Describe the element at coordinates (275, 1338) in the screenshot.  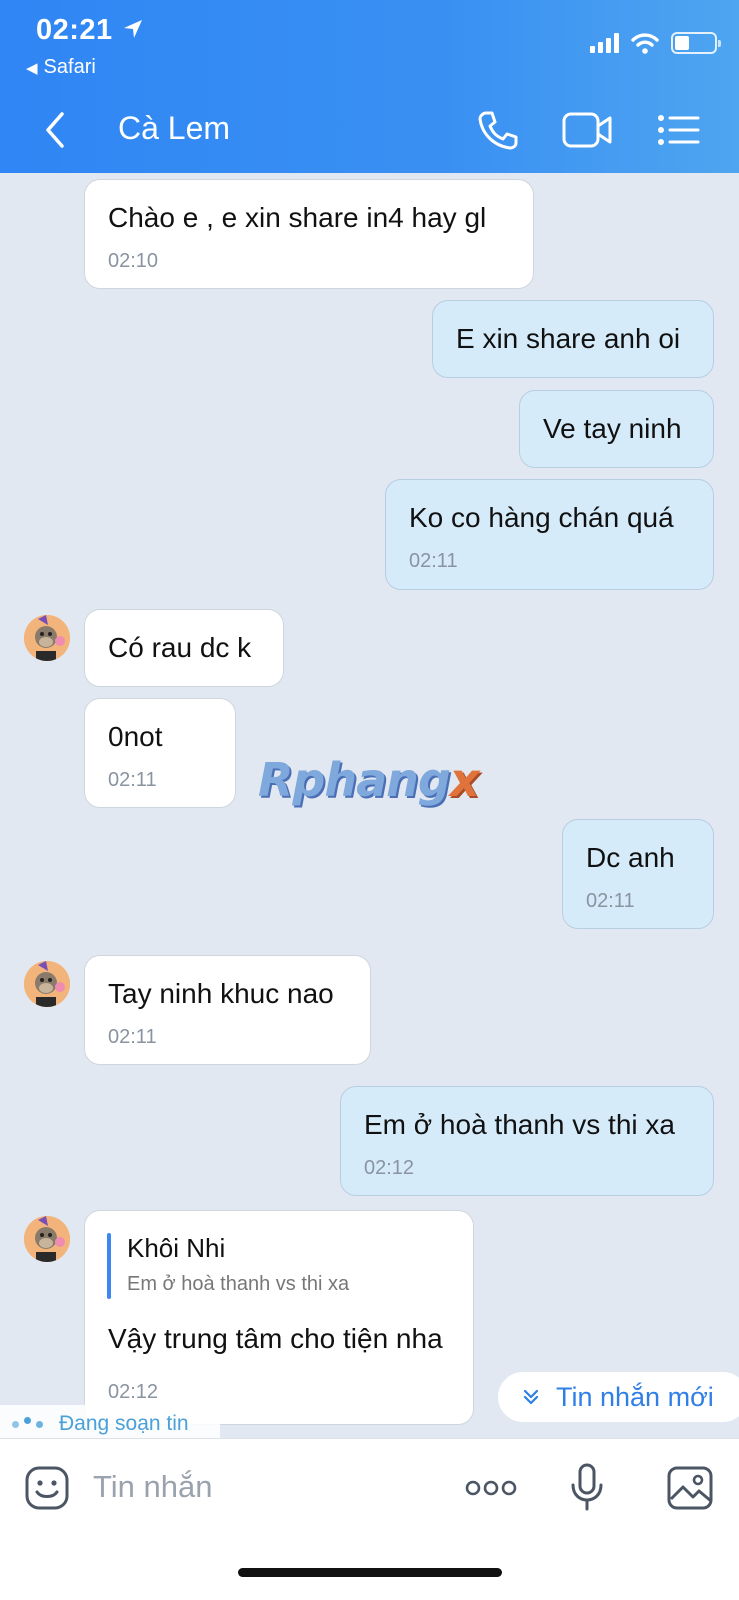
I see `message-text: Vậy trung tâm cho tiện nha` at that location.